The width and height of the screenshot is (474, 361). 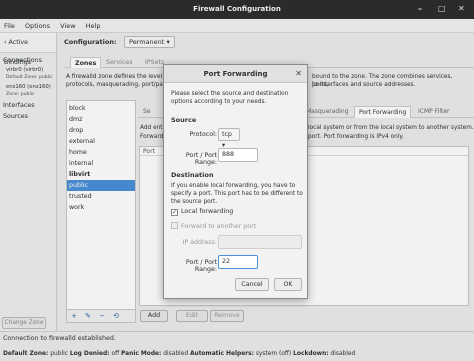 I want to click on ok-button: OK, so click(x=288, y=284).